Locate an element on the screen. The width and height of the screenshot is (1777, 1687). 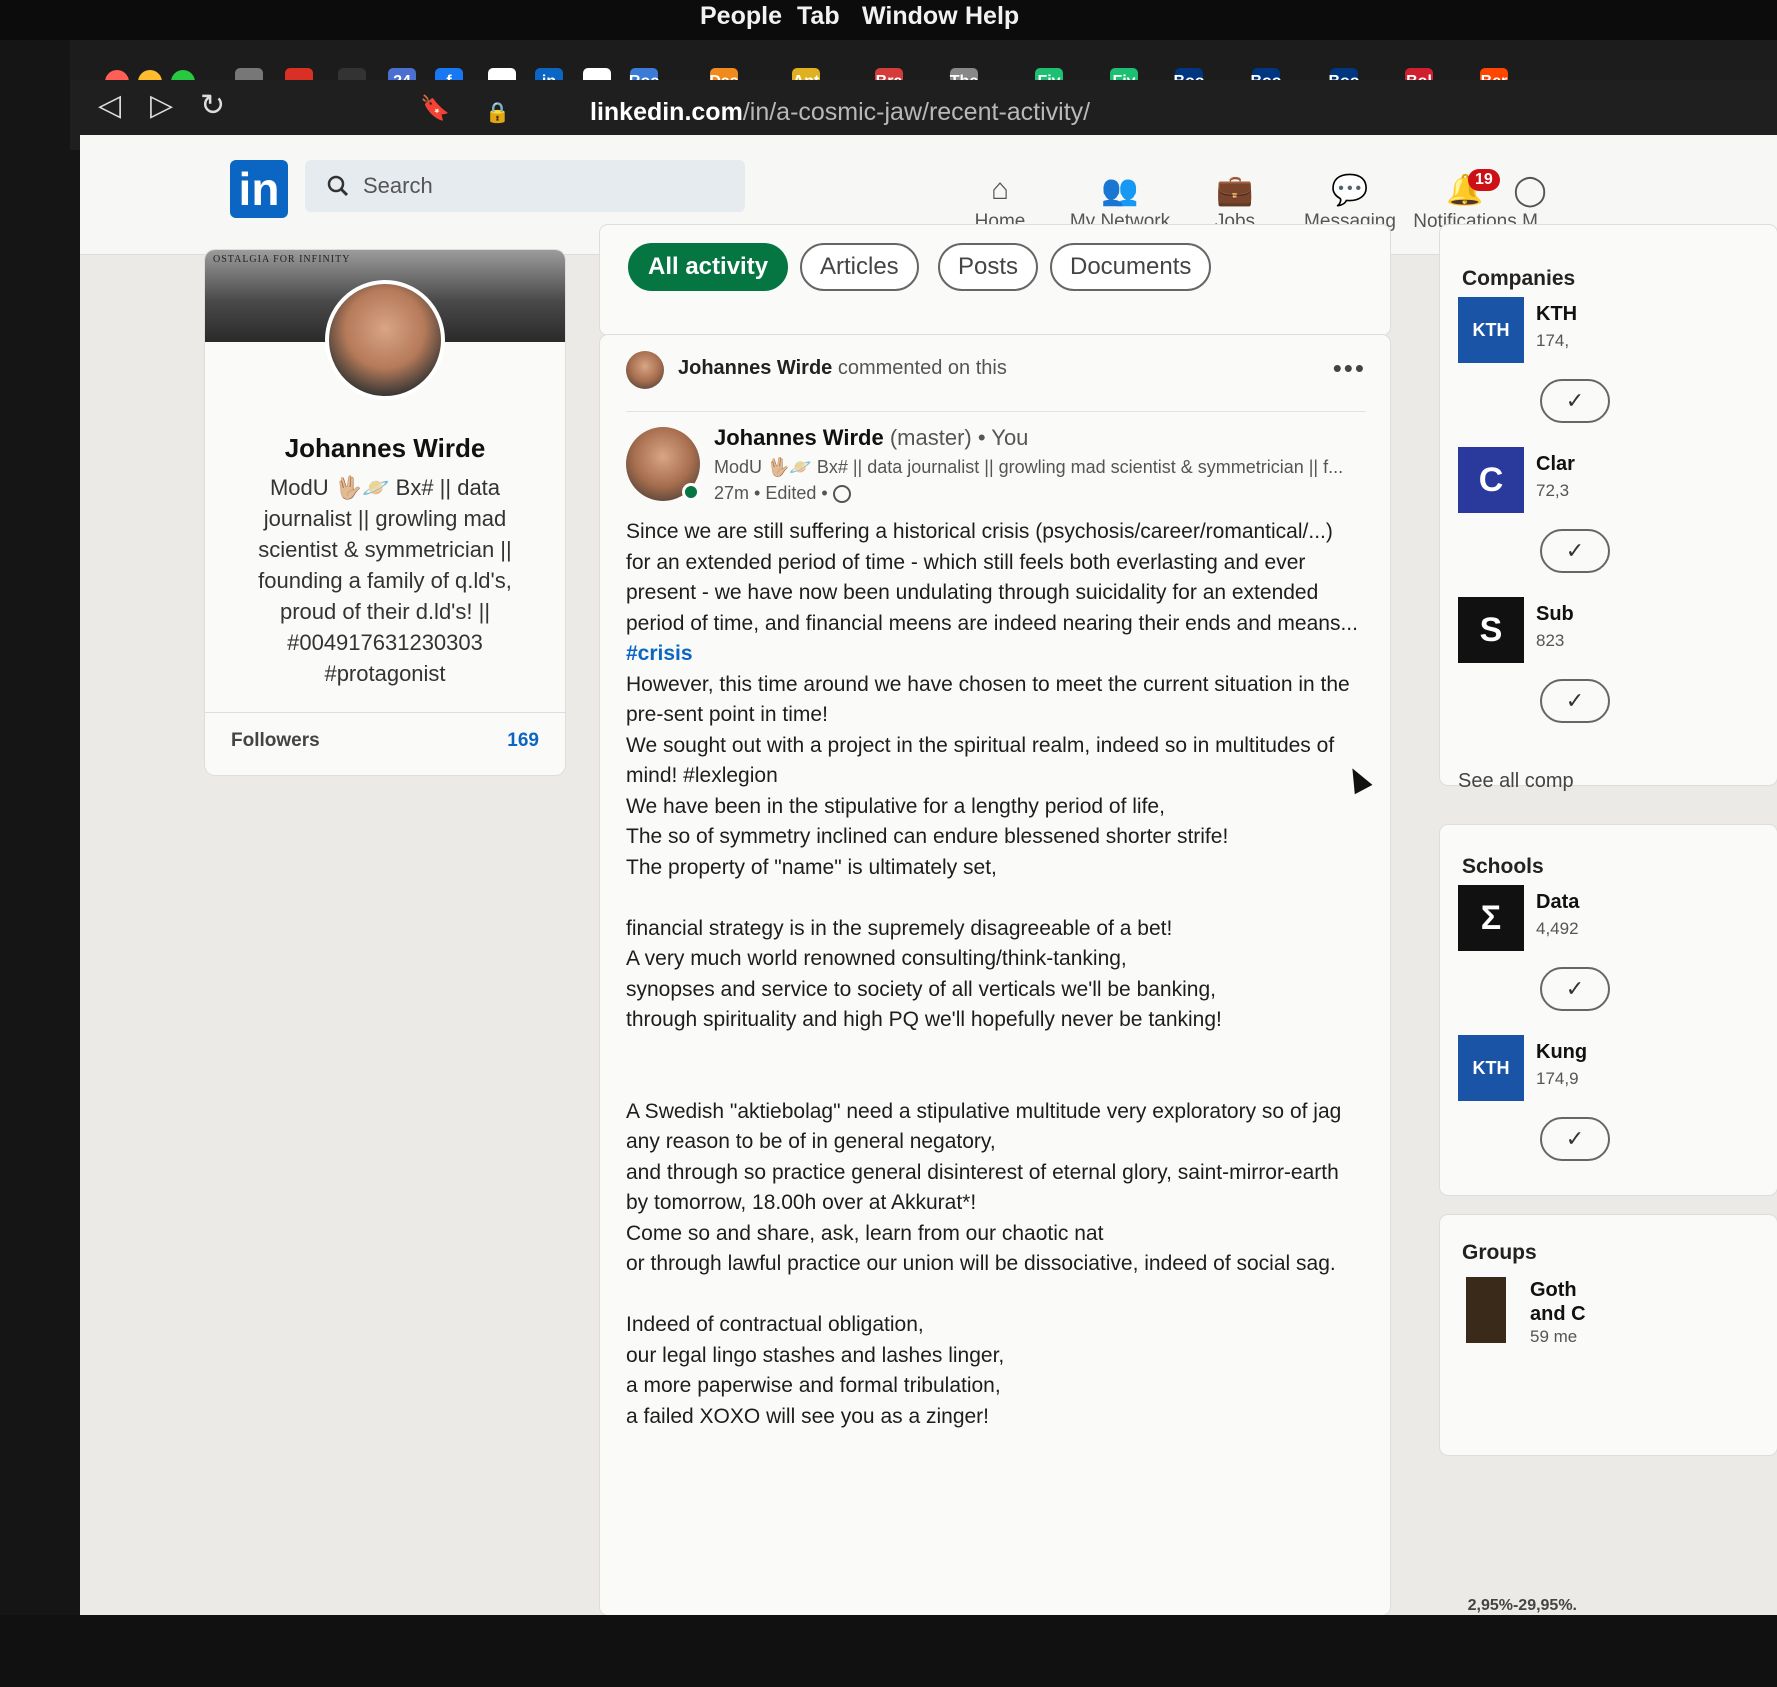
back-icon: ◁ is located at coordinates (109, 105).